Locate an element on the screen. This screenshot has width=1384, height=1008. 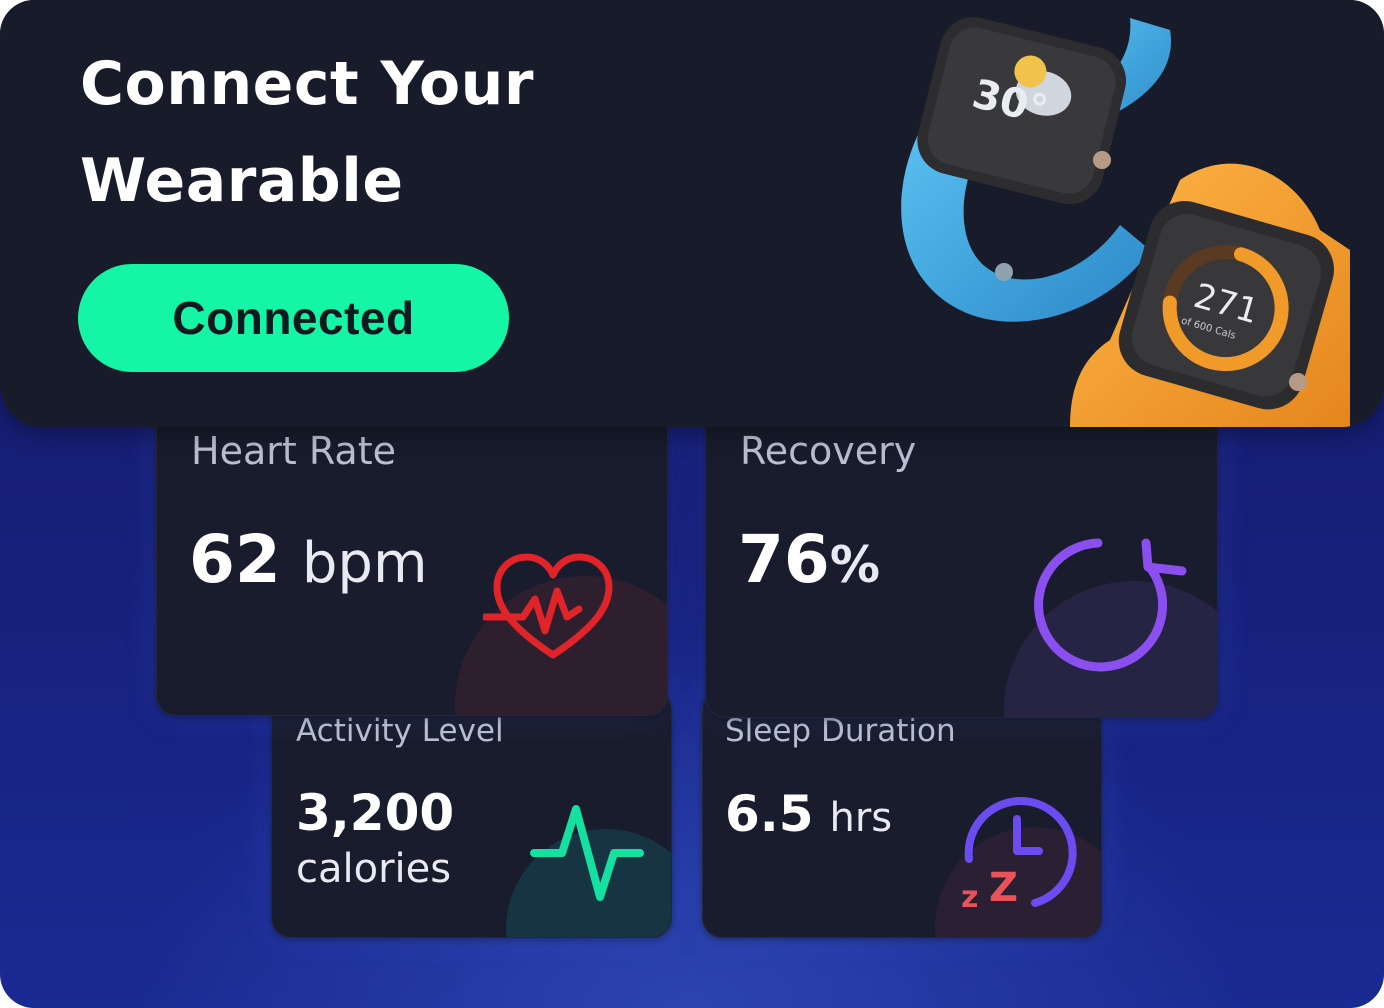
sleep-duration-card: Sleep Duration 6.5 hrs z Z is located at coordinates (902, 814).